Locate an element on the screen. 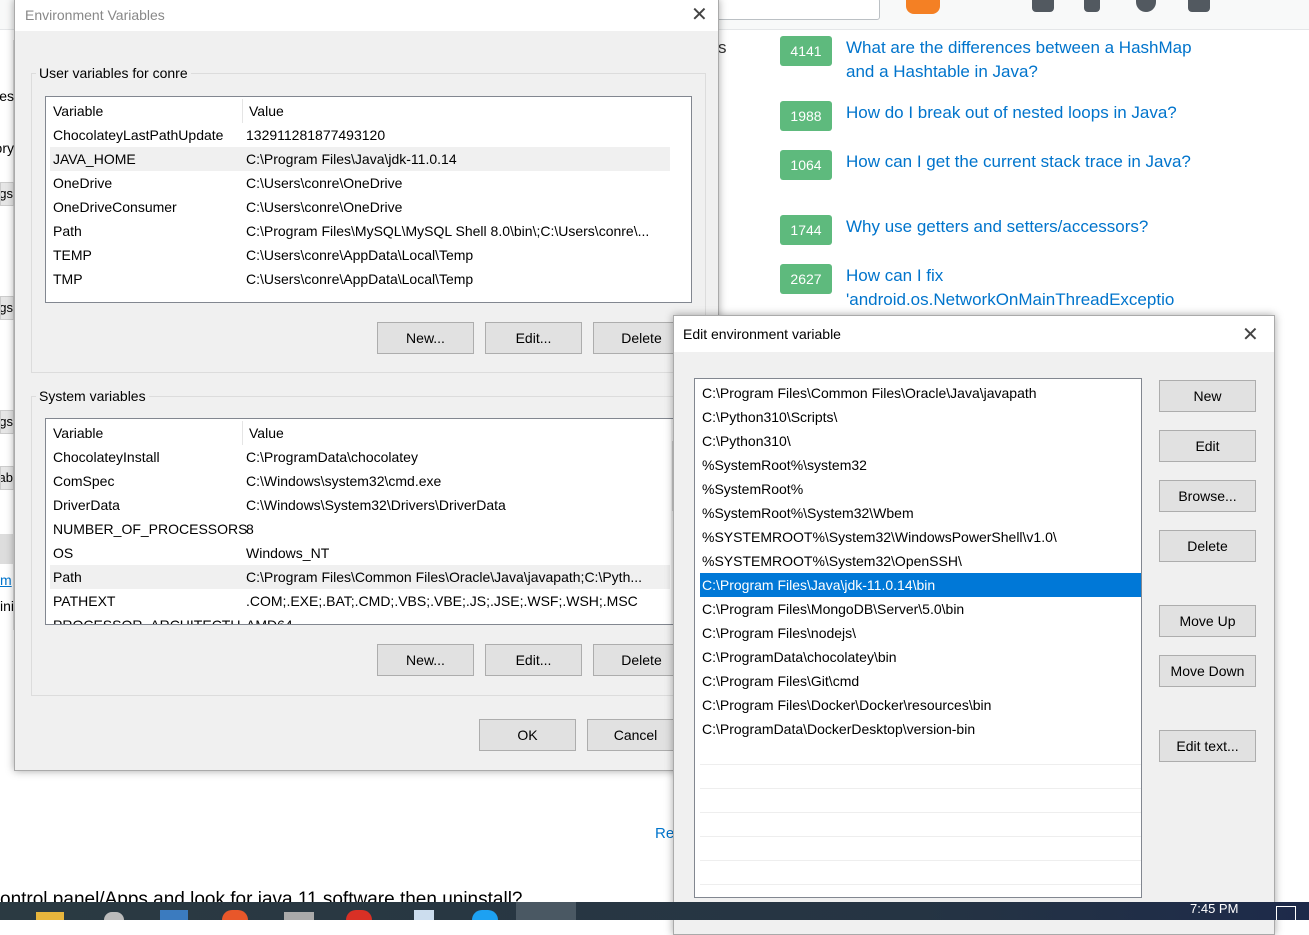 The image size is (1309, 935). reply-link: Re is located at coordinates (664, 833).